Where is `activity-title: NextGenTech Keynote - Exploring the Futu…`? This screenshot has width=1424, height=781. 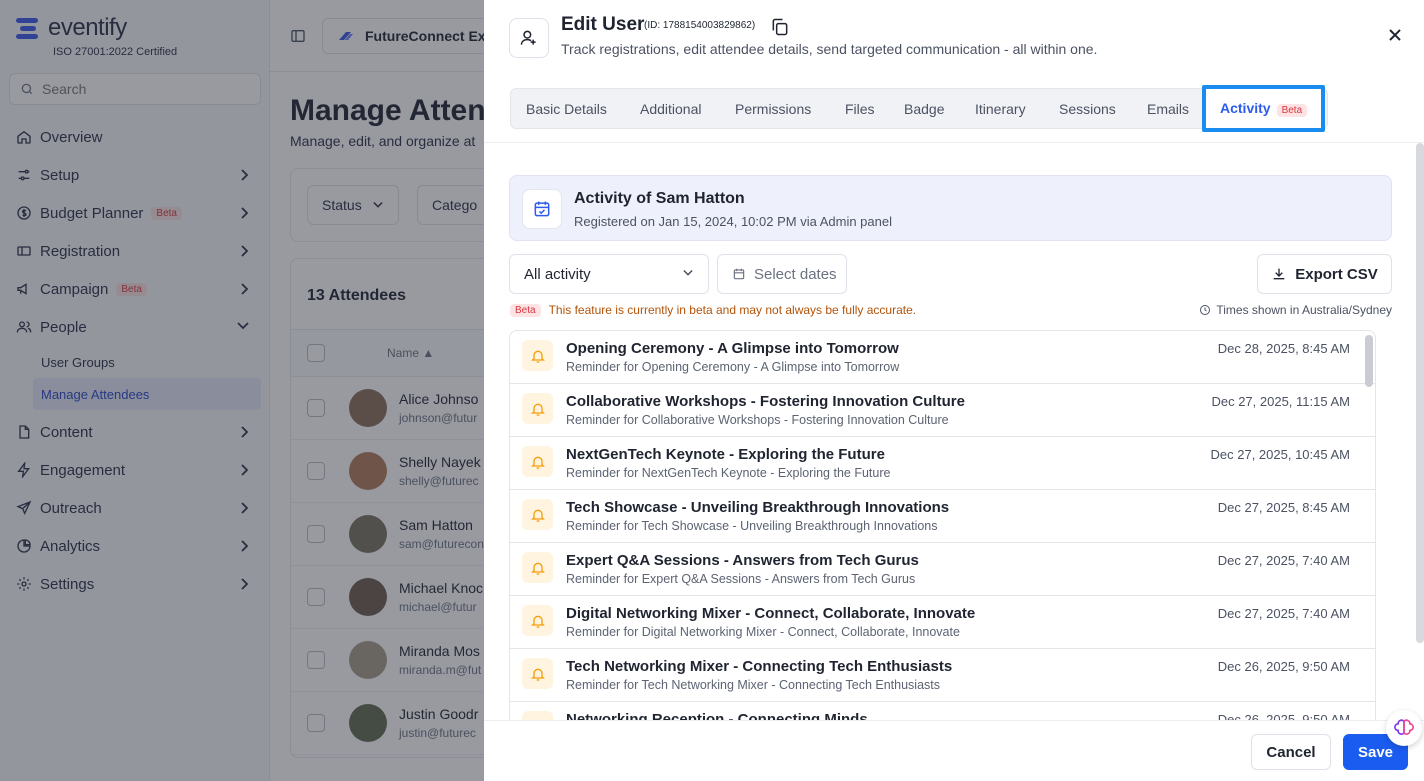
activity-title: NextGenTech Keynote - Exploring the Futu… is located at coordinates (725, 454).